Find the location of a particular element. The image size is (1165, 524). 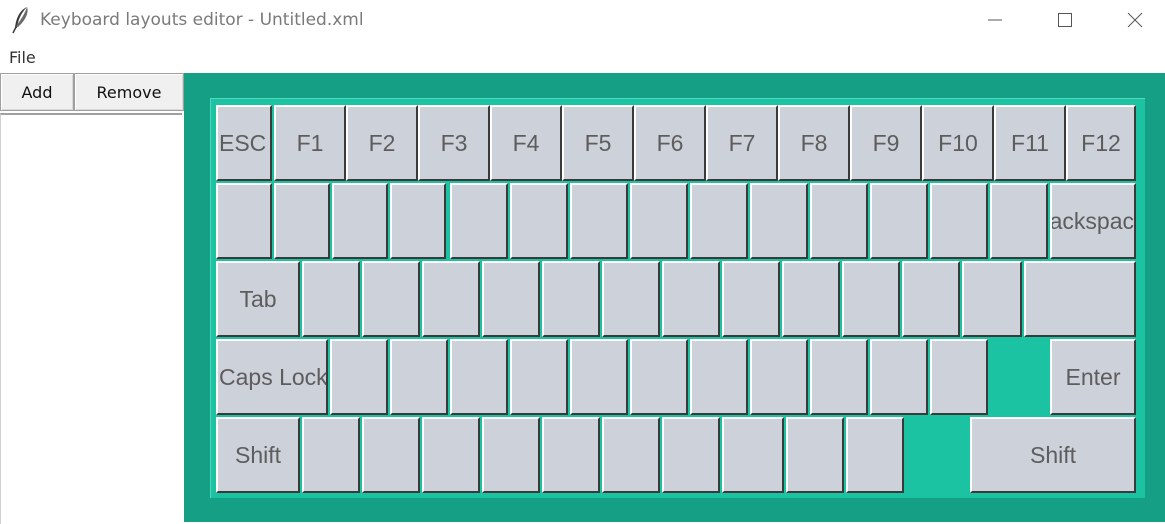

key-r0-9: F9 is located at coordinates (886, 143).